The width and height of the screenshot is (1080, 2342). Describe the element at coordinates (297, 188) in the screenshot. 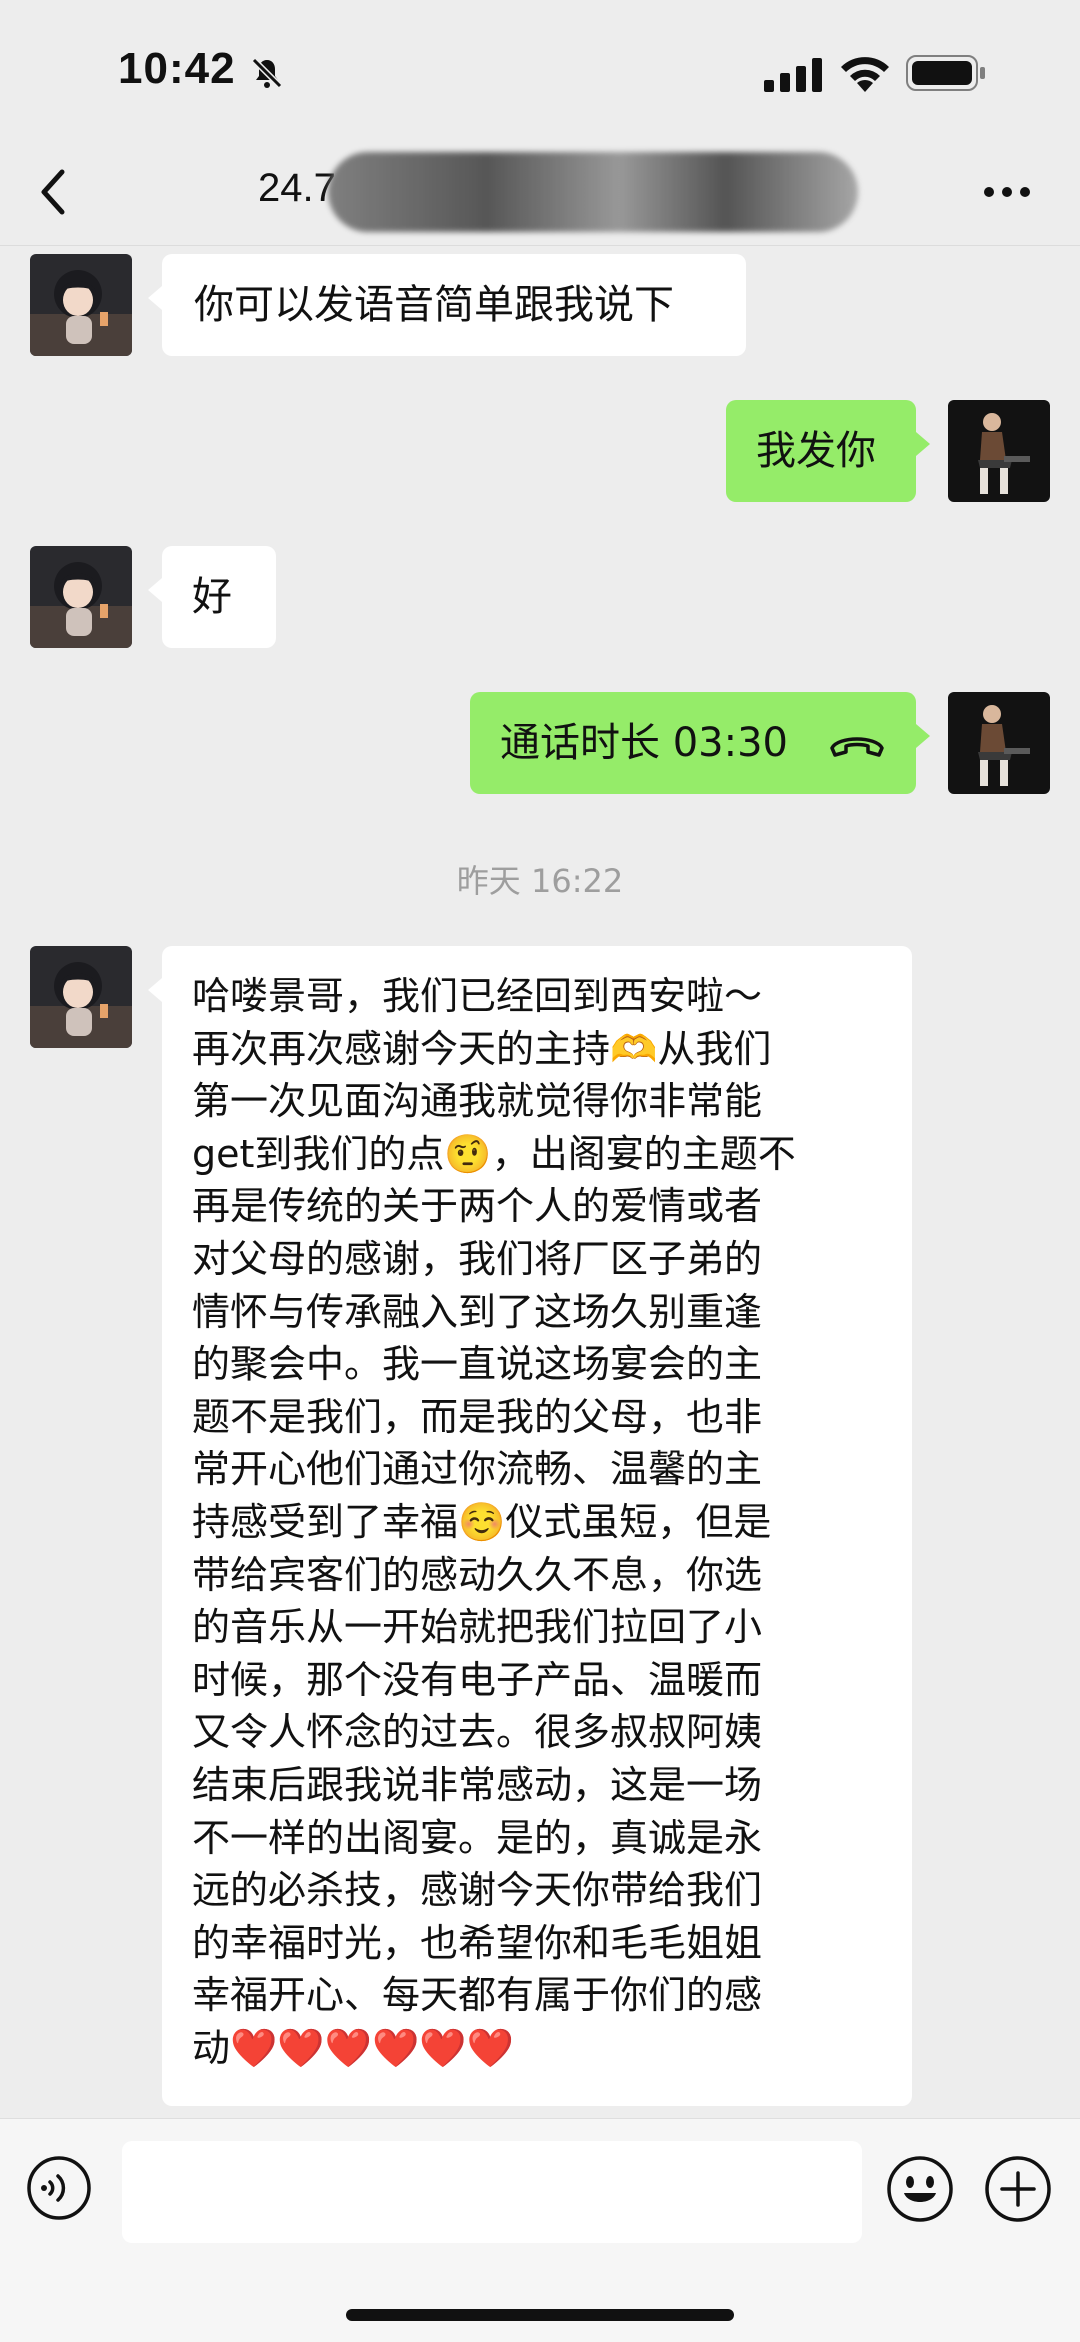

I see `chat-title: 24.7` at that location.